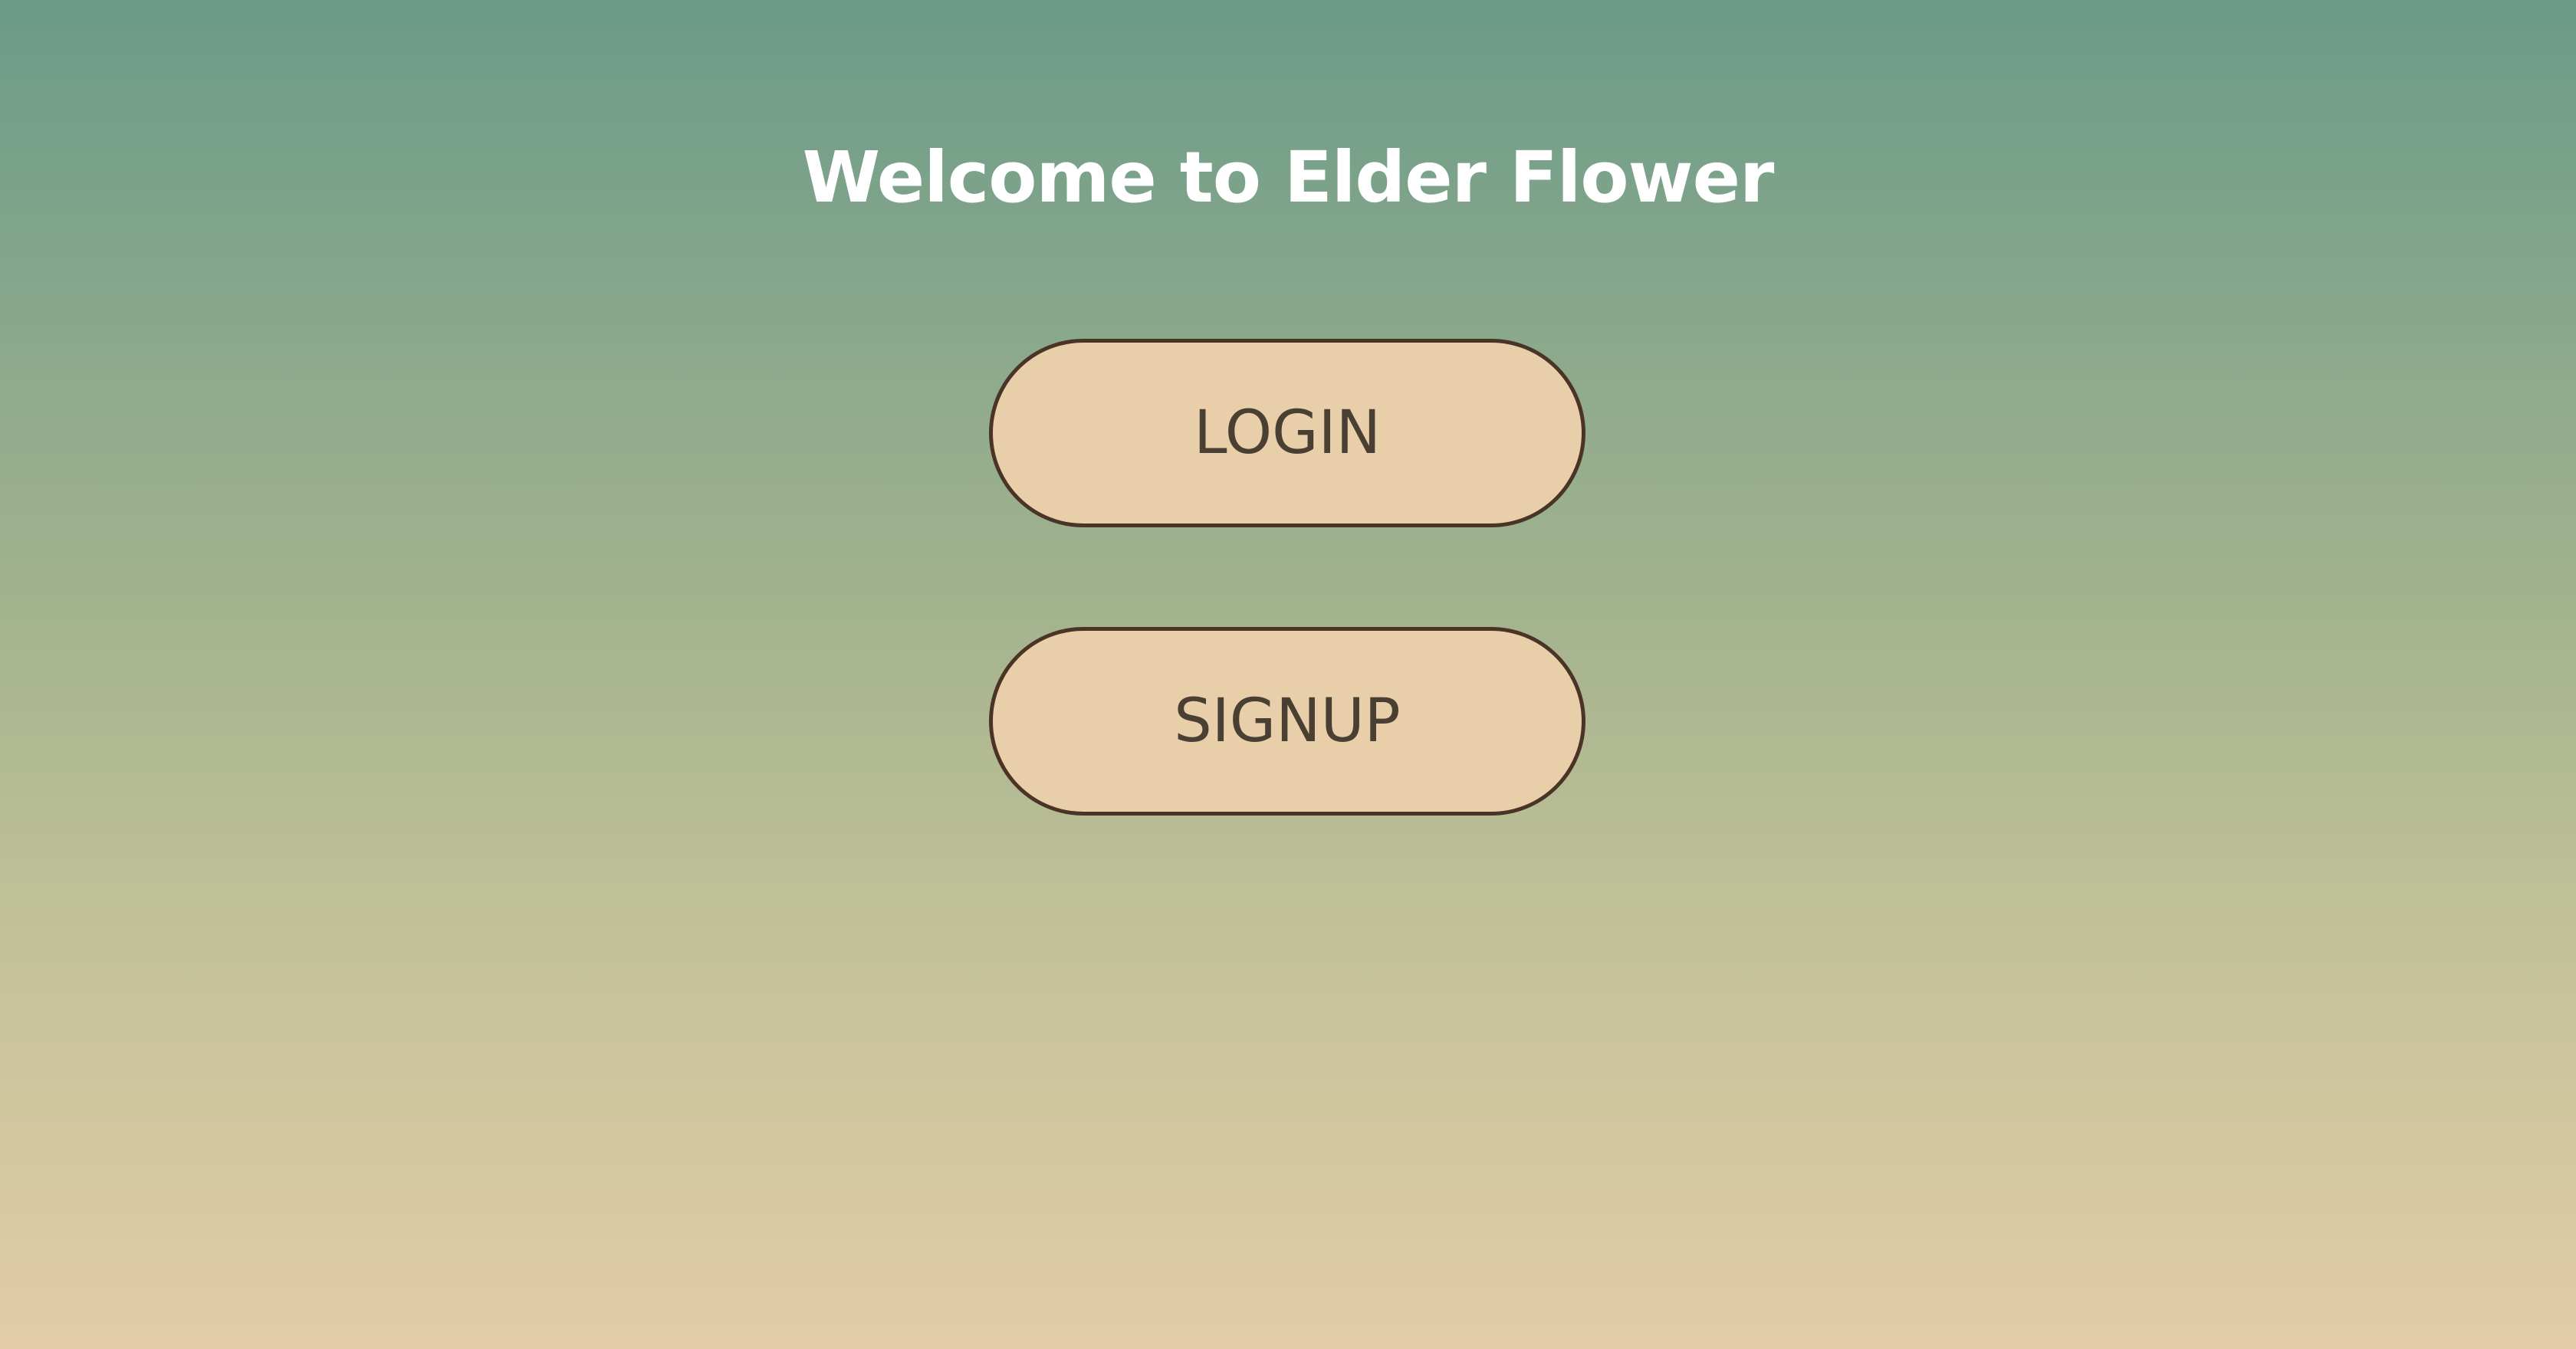 This screenshot has height=1349, width=2576. I want to click on page-title: Welcome to Elder Flower, so click(1288, 177).